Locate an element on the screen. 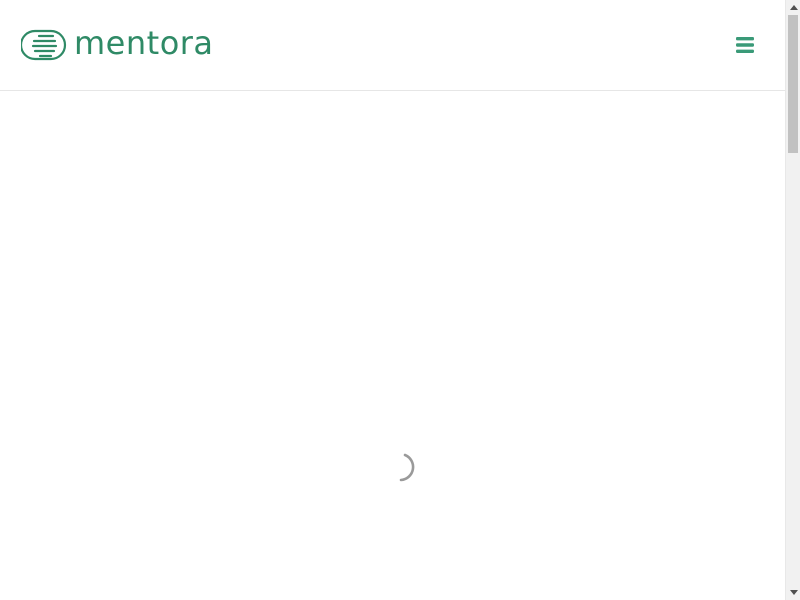 This screenshot has width=800, height=600. hamburger-menu-icon is located at coordinates (745, 45).